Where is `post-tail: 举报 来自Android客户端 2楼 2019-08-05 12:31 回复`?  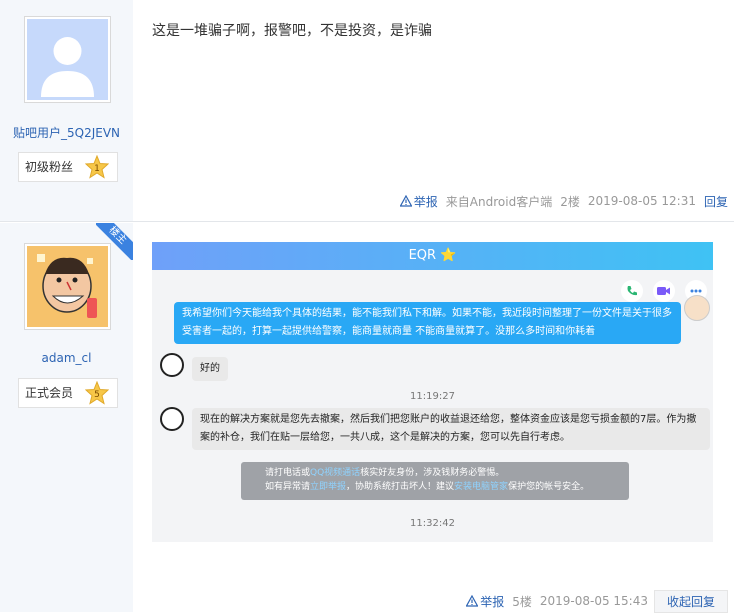 post-tail: 举报 来自Android客户端 2楼 2019-08-05 12:31 回复 is located at coordinates (560, 201).